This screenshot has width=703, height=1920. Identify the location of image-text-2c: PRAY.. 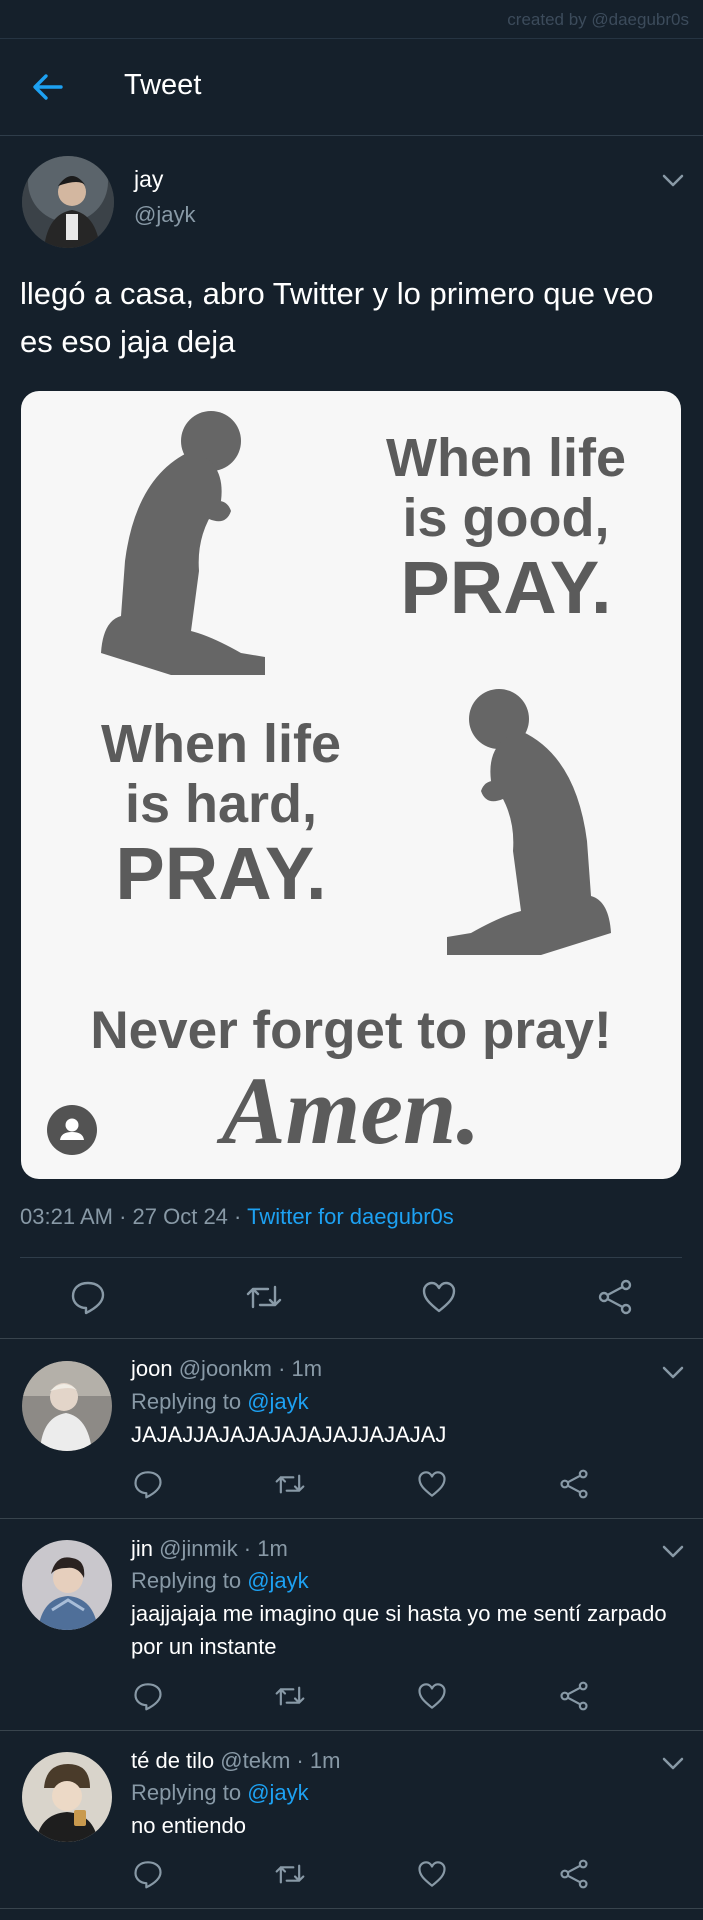
(221, 873).